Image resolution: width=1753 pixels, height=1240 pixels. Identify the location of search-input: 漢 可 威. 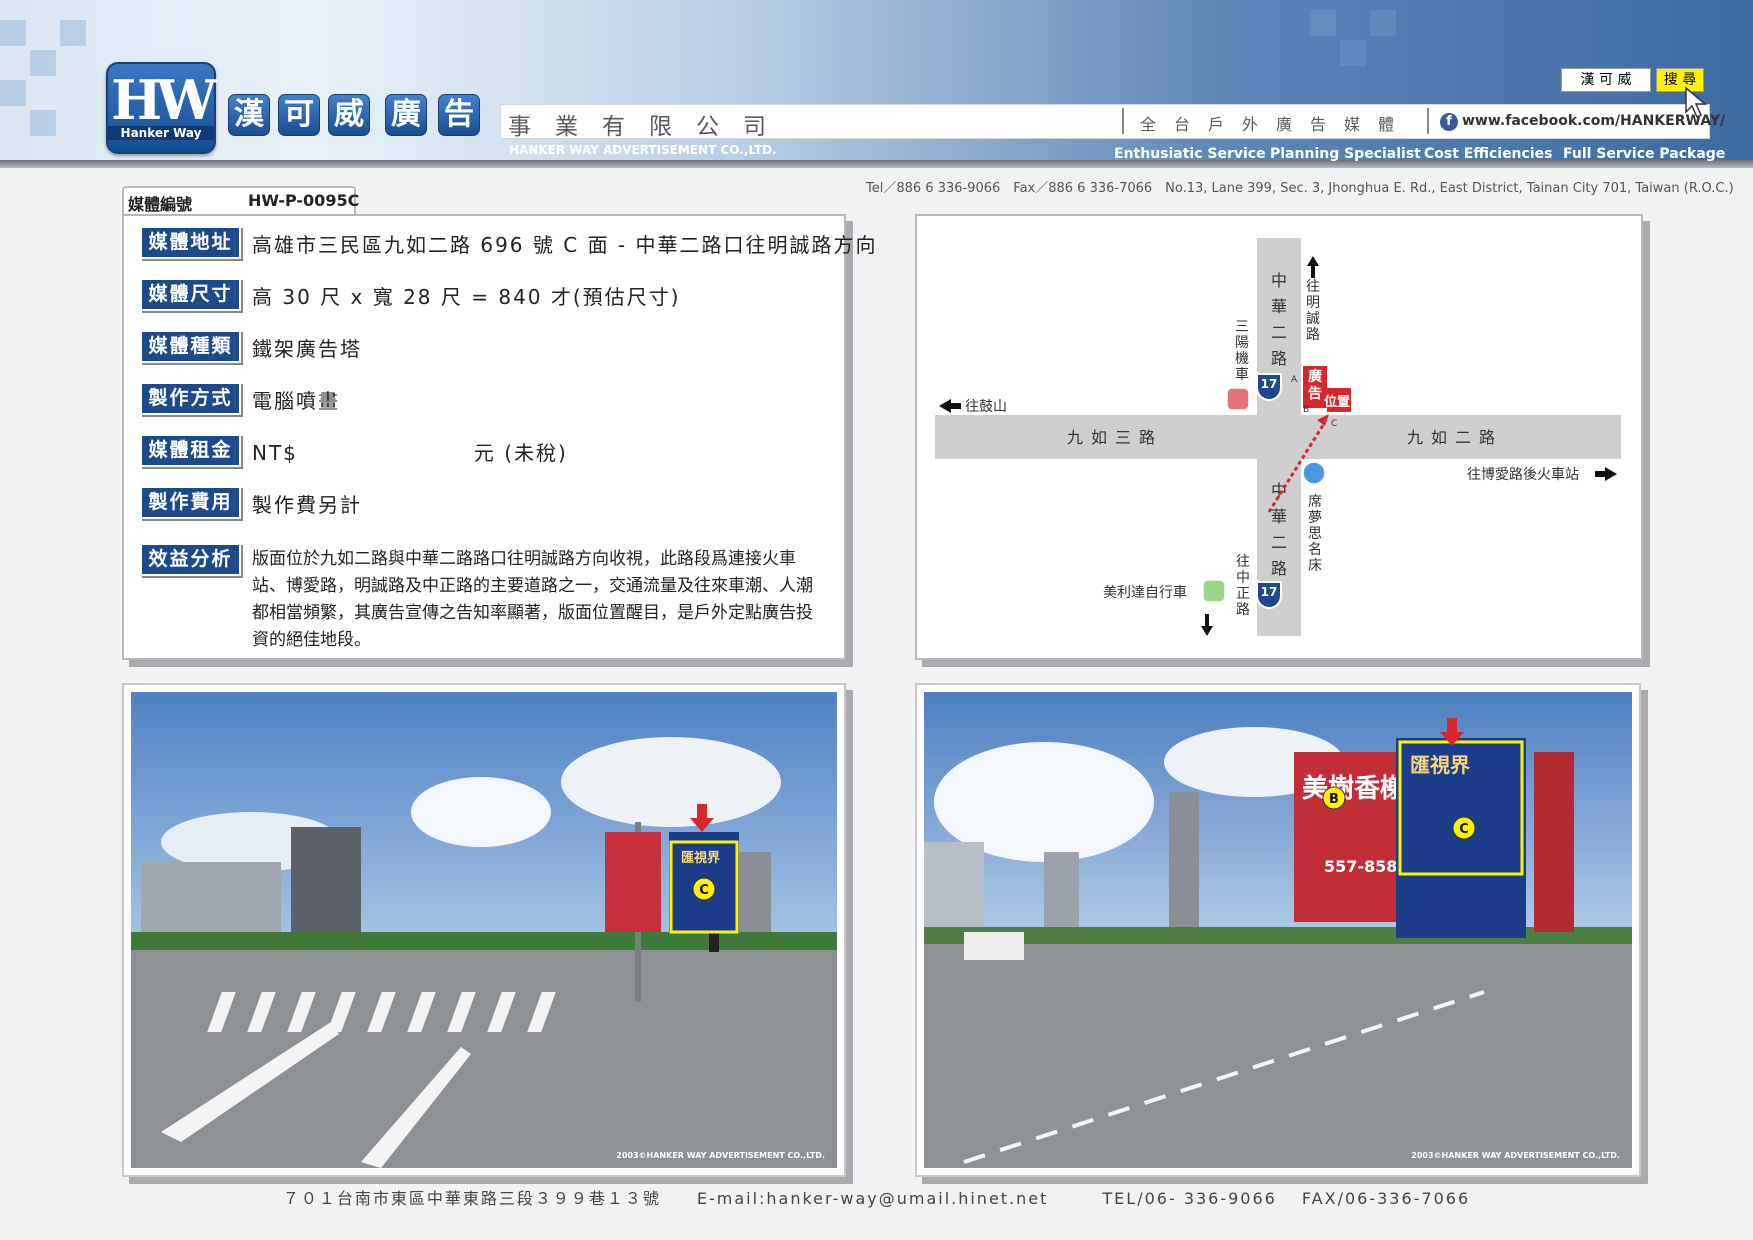
(1606, 80).